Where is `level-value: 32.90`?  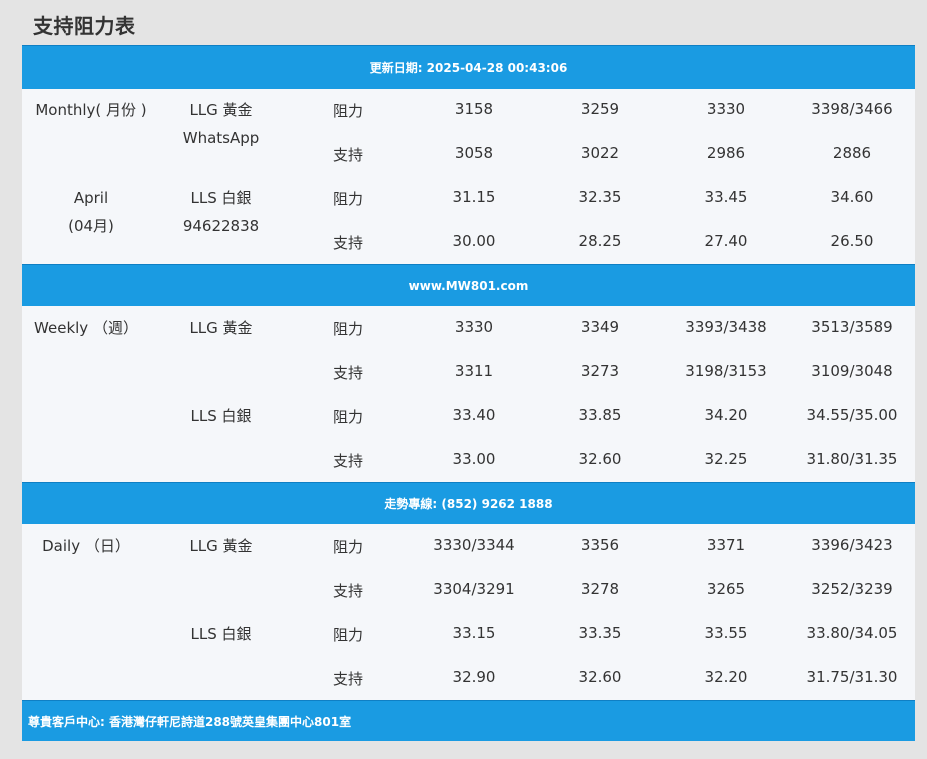 level-value: 32.90 is located at coordinates (474, 677).